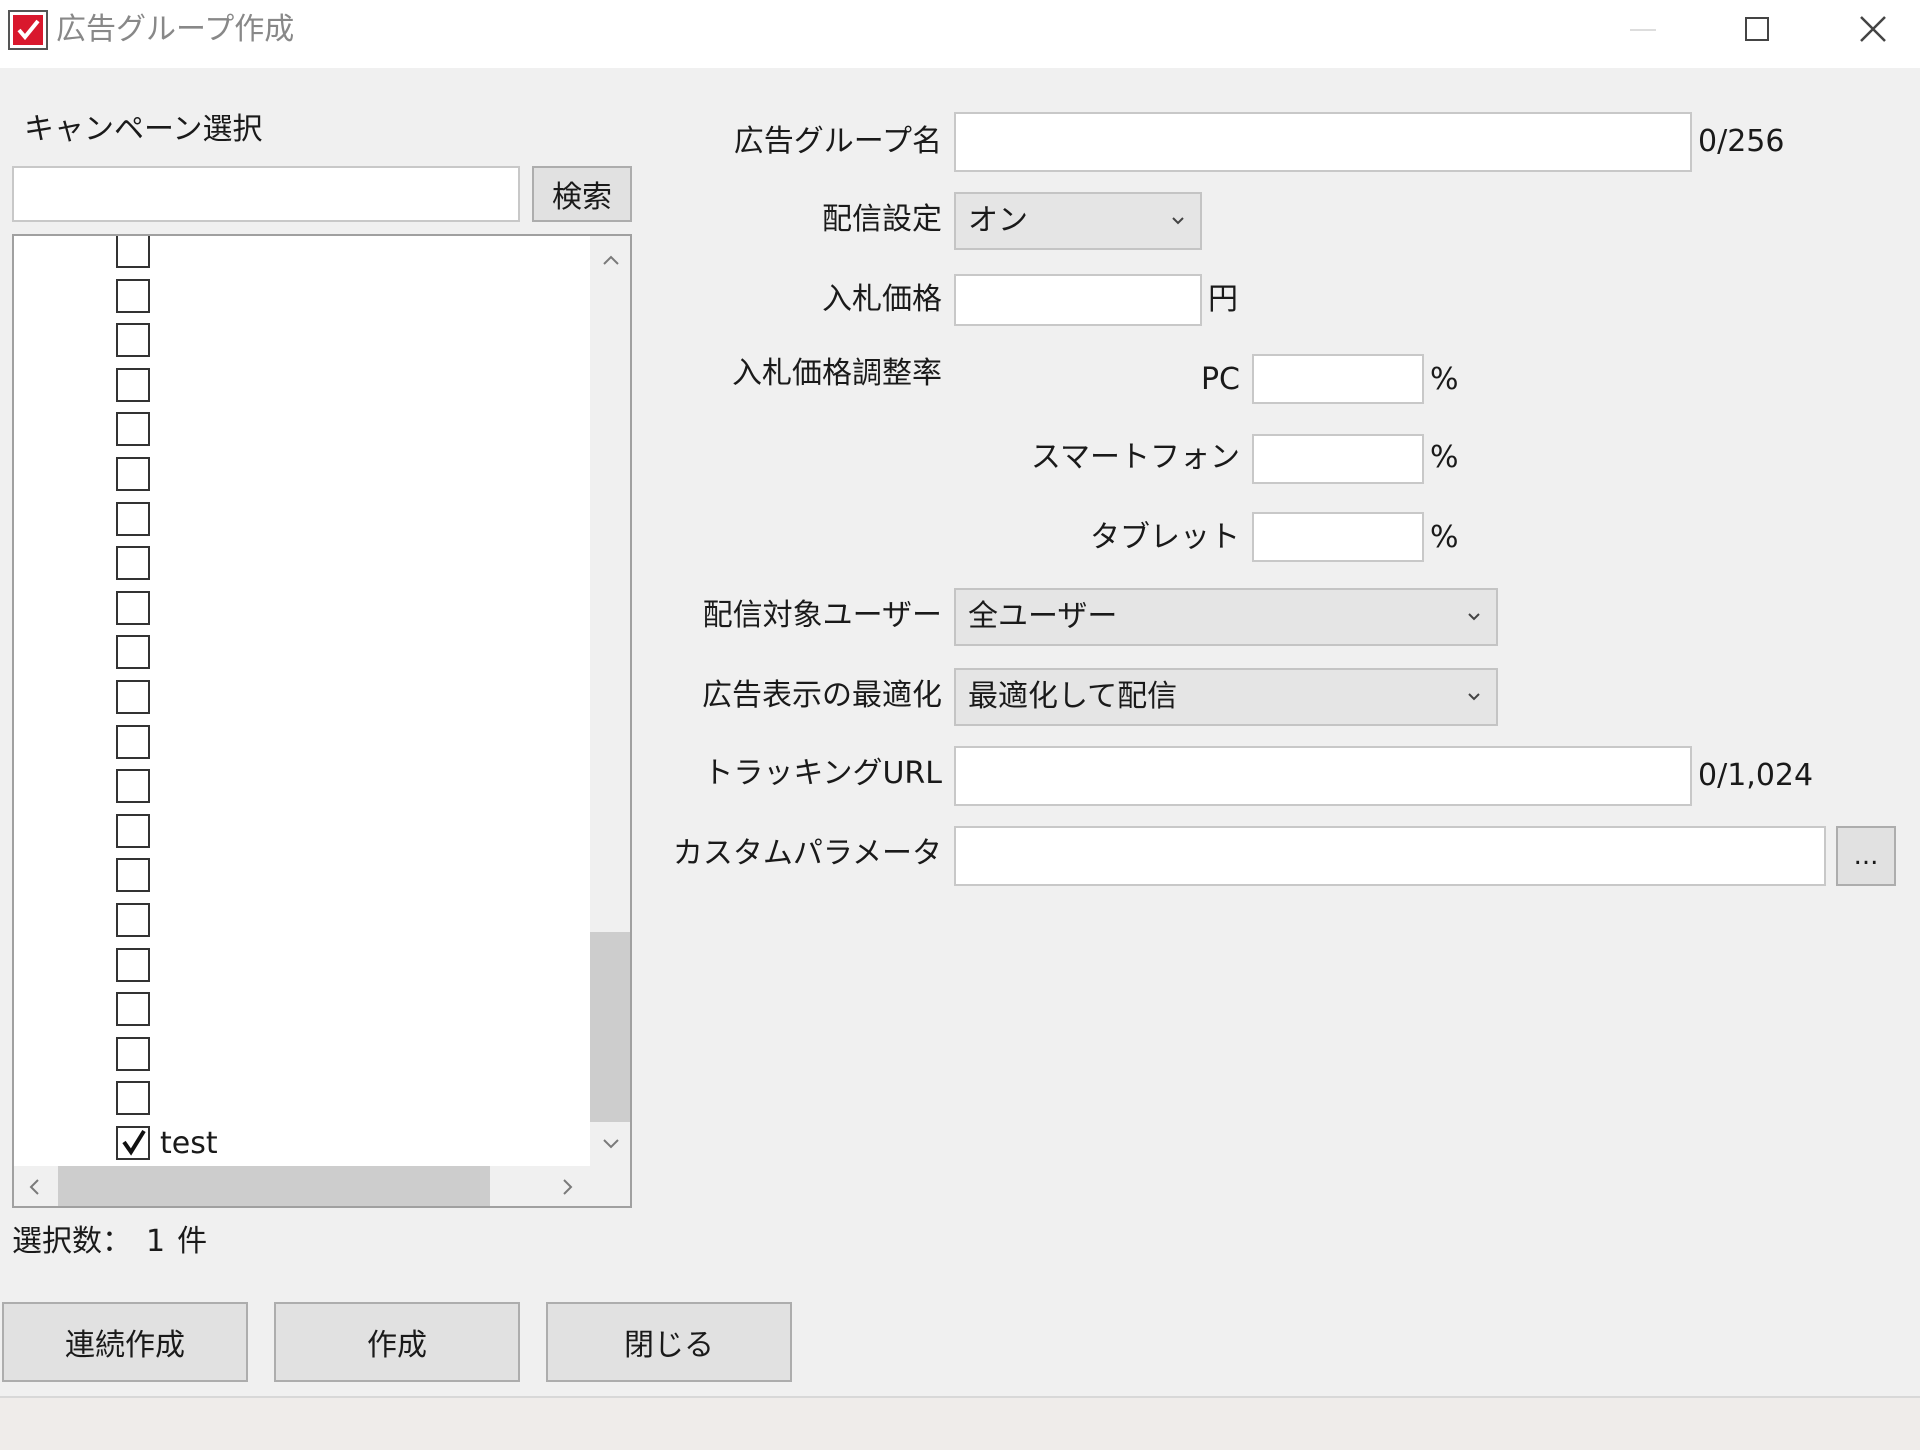 This screenshot has height=1450, width=1920. I want to click on pc-label: PC, so click(1220, 379).